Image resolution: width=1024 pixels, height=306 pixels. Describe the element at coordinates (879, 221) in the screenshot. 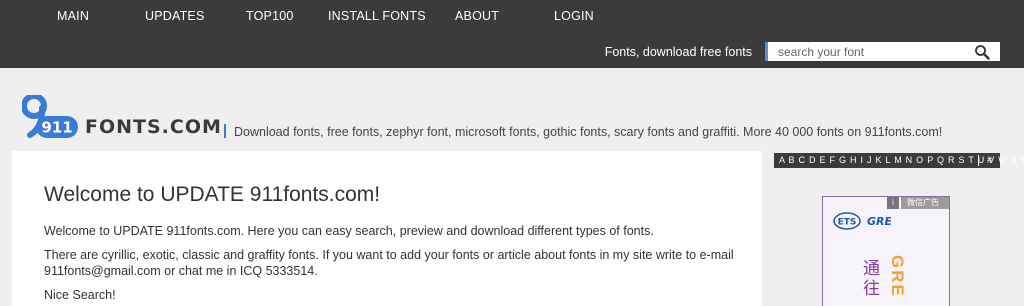

I see `gre-text: GRE` at that location.